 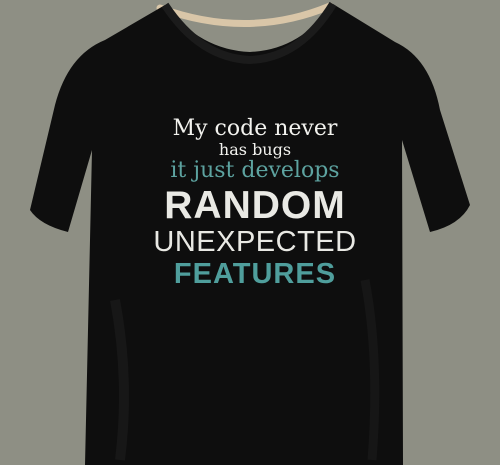 I want to click on print-line-2: has bugs, so click(x=255, y=149).